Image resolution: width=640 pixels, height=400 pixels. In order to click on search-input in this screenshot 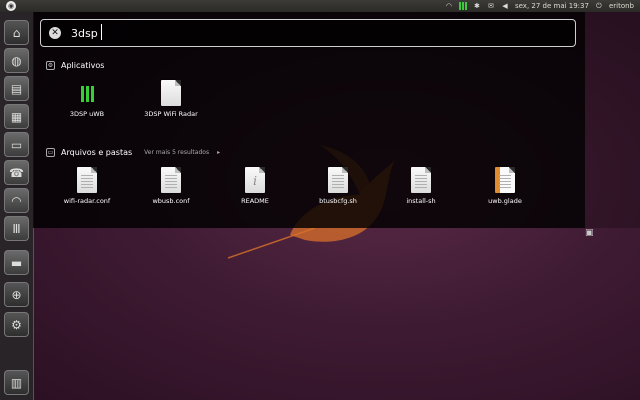, I will do `click(311, 33)`.